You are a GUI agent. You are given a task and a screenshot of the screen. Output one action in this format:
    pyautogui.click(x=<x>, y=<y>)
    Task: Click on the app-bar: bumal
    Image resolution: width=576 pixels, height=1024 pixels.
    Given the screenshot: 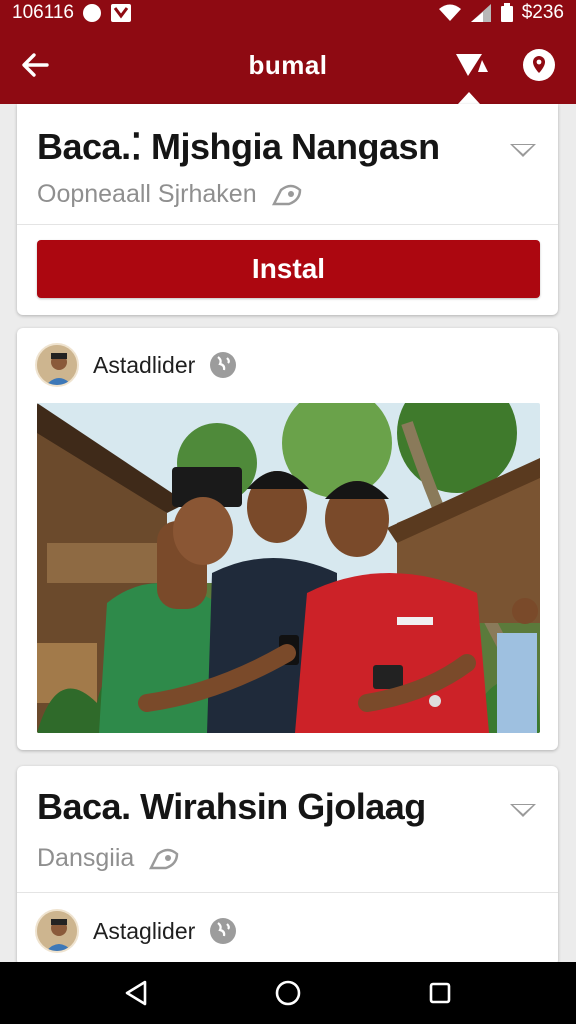 What is the action you would take?
    pyautogui.click(x=288, y=65)
    